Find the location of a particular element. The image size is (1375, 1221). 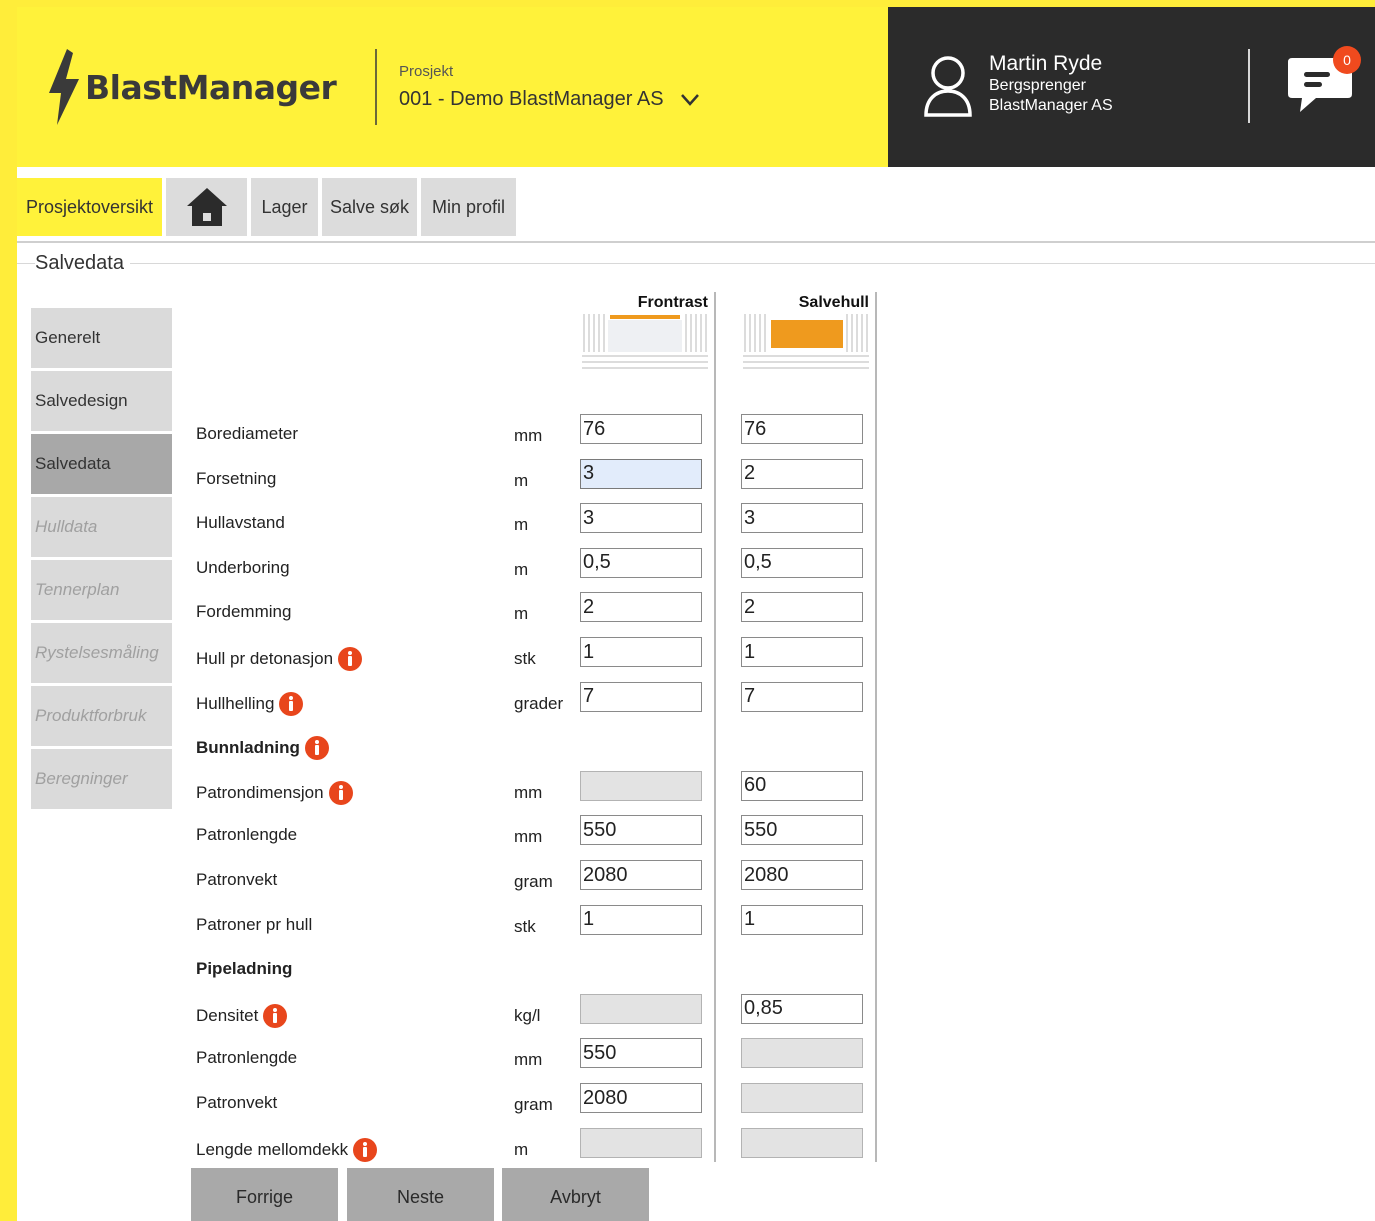

field-label: Patrondimensjon is located at coordinates (274, 792).